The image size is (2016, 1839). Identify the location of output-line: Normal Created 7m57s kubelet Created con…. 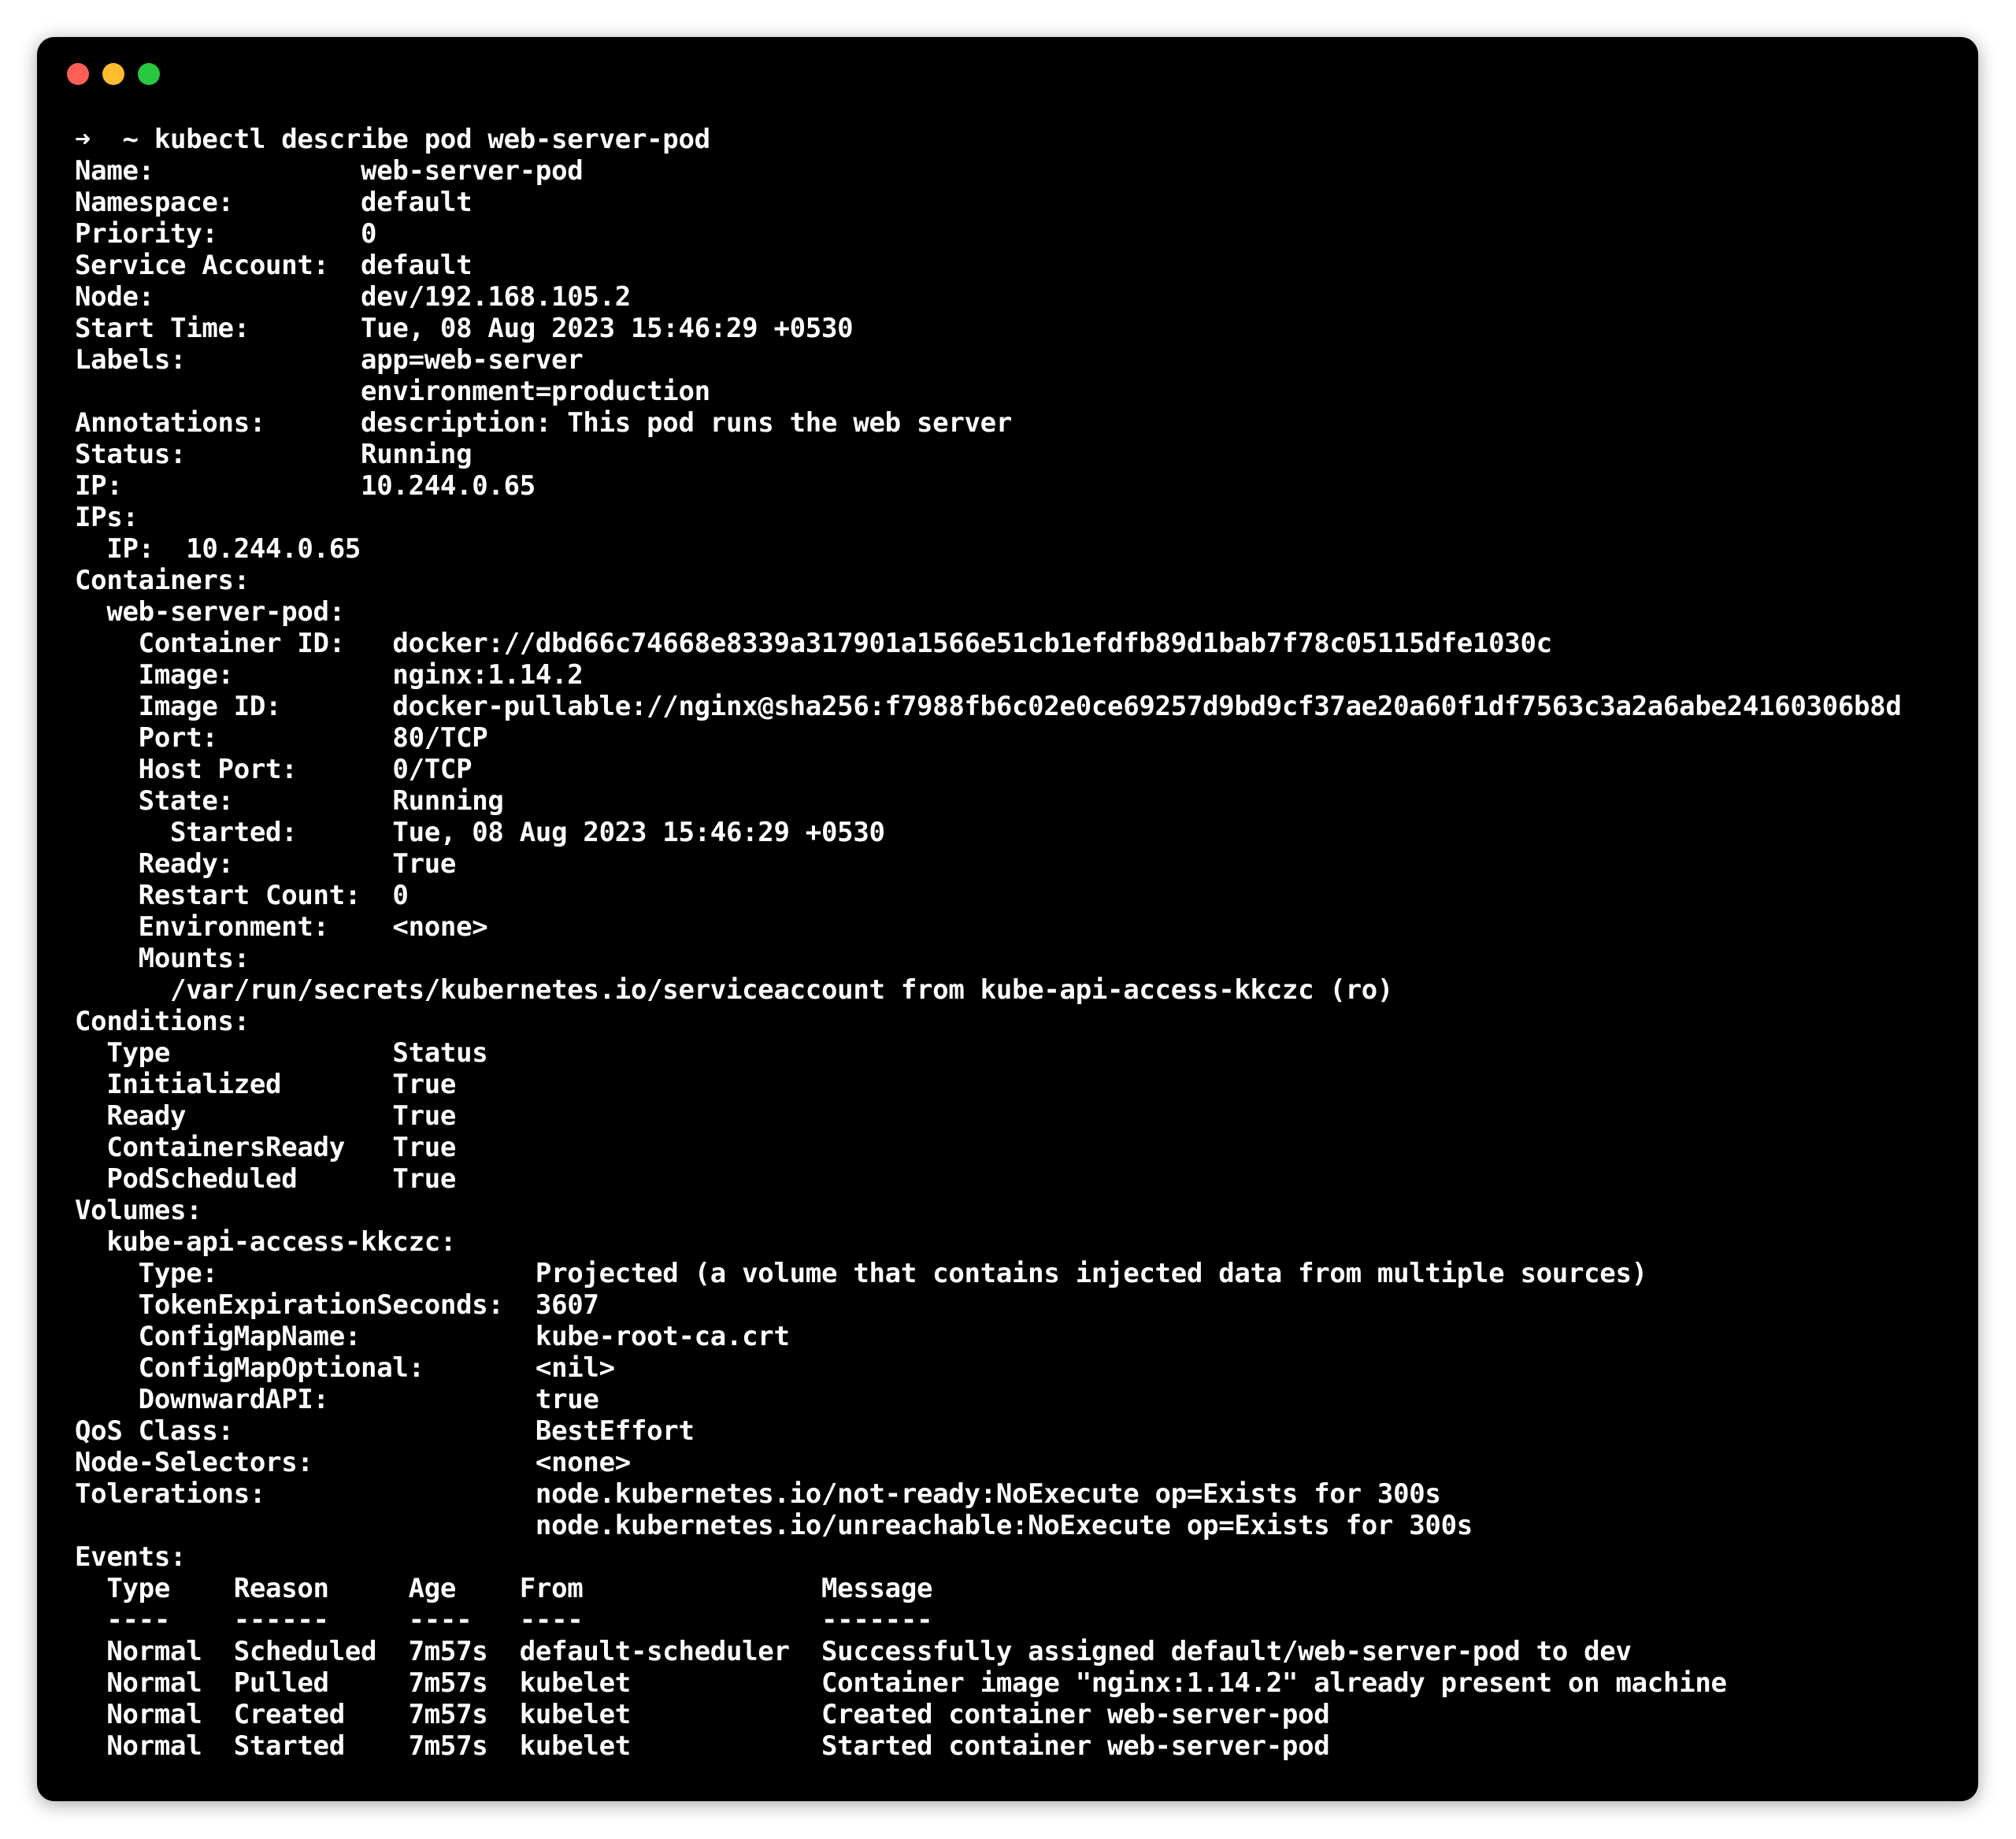
(702, 1714).